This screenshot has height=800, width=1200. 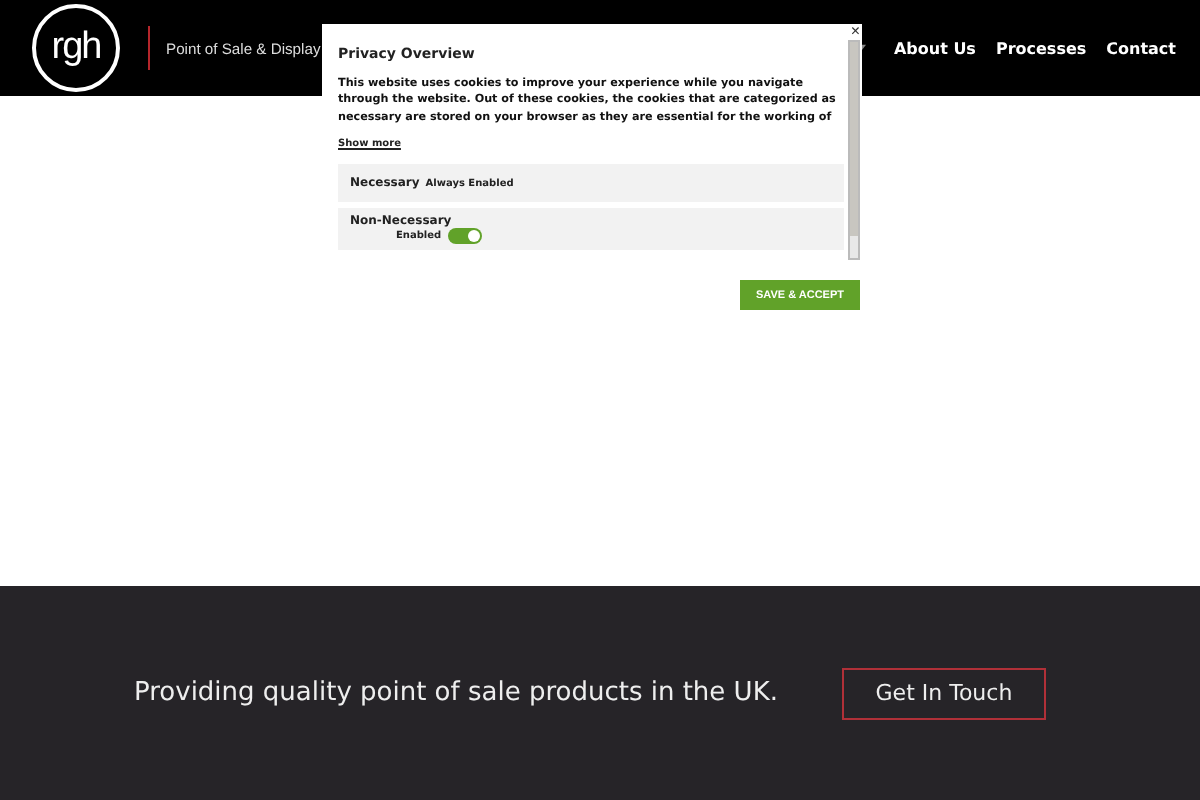 What do you see at coordinates (855, 32) in the screenshot?
I see `close-button: ×` at bounding box center [855, 32].